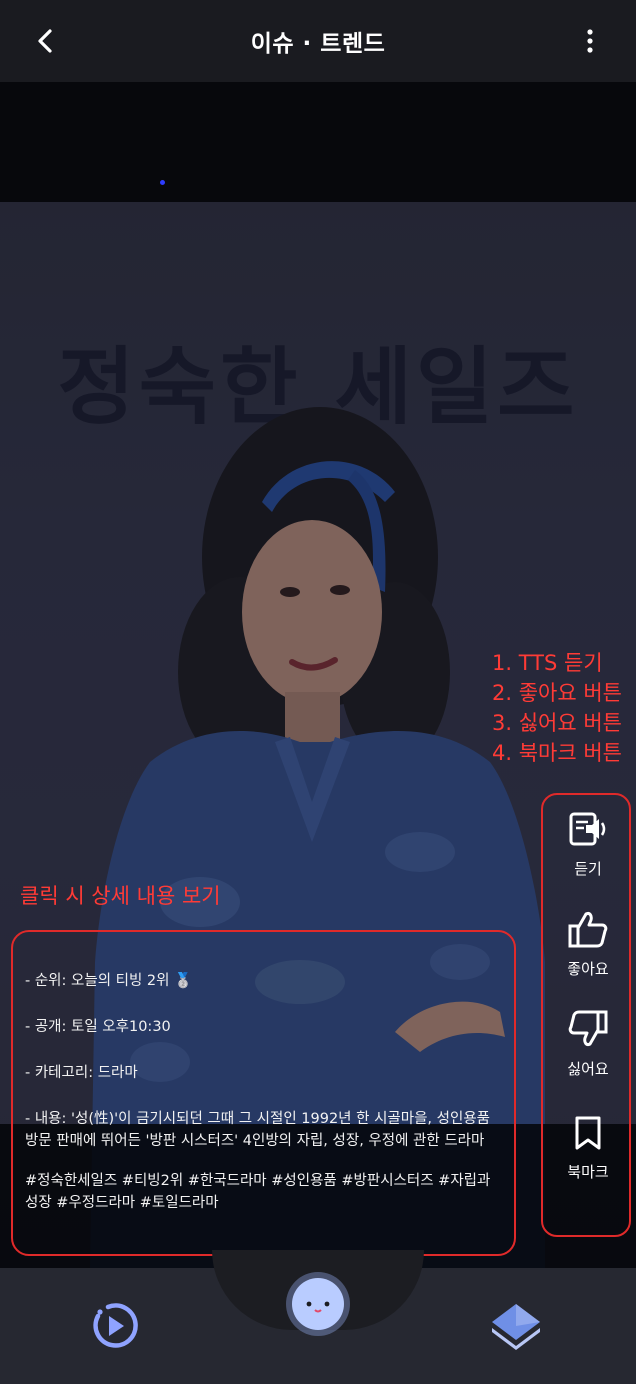 The width and height of the screenshot is (636, 1384). What do you see at coordinates (588, 1068) in the screenshot?
I see `dislike-label: 싫어요` at bounding box center [588, 1068].